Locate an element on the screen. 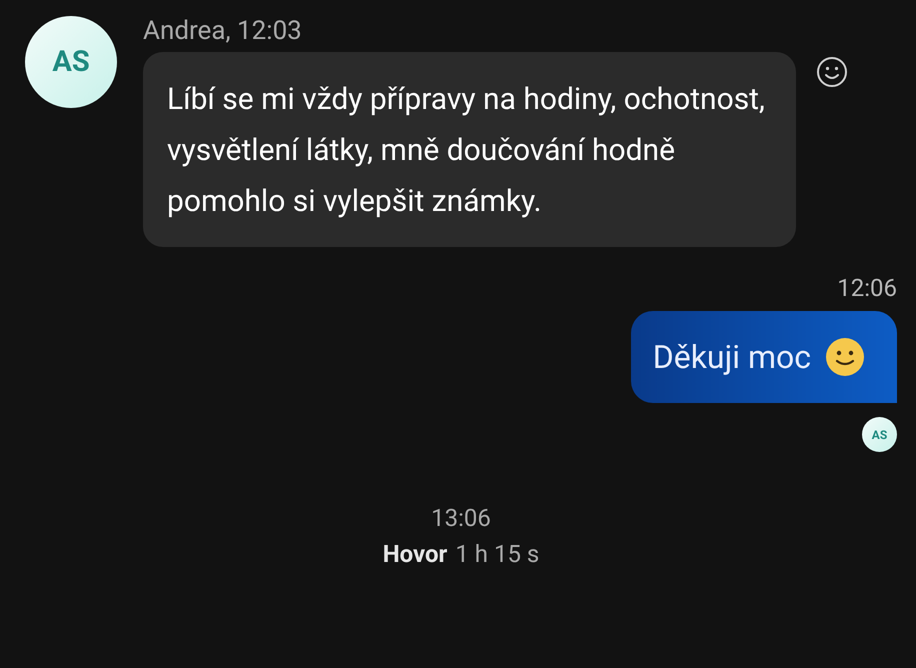 The image size is (916, 668). call-label: Hovor is located at coordinates (415, 554).